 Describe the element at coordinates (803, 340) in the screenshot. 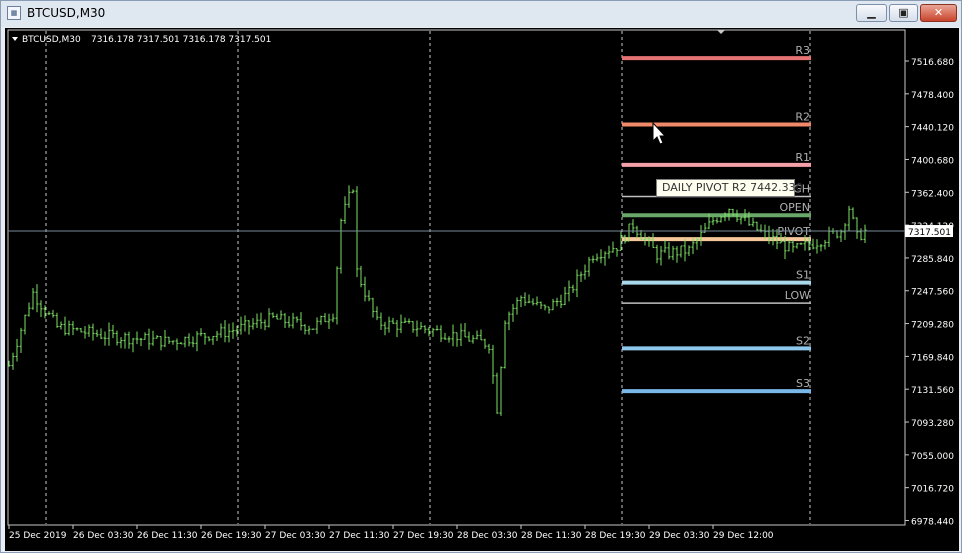

I see `pivot-label-s2: S2` at that location.